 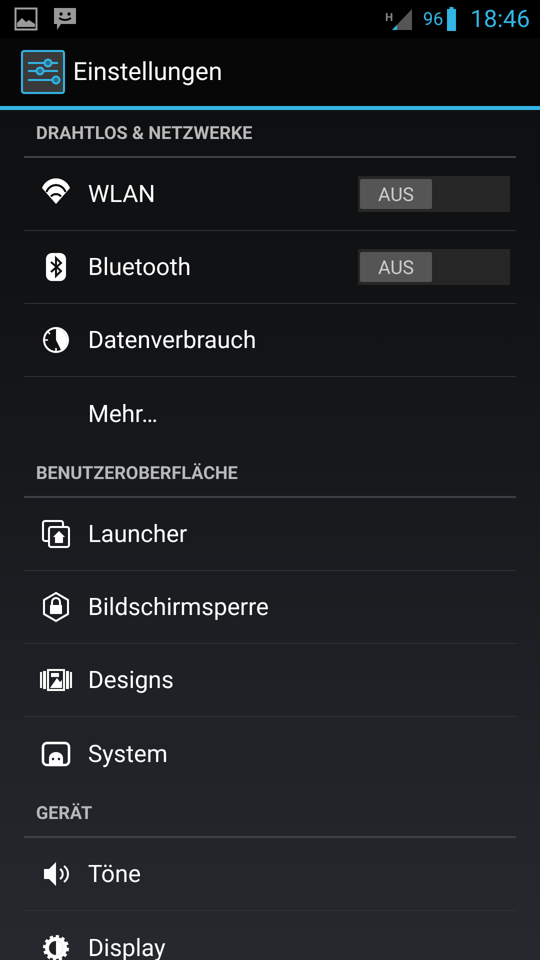 What do you see at coordinates (43, 72) in the screenshot?
I see `settings-icon` at bounding box center [43, 72].